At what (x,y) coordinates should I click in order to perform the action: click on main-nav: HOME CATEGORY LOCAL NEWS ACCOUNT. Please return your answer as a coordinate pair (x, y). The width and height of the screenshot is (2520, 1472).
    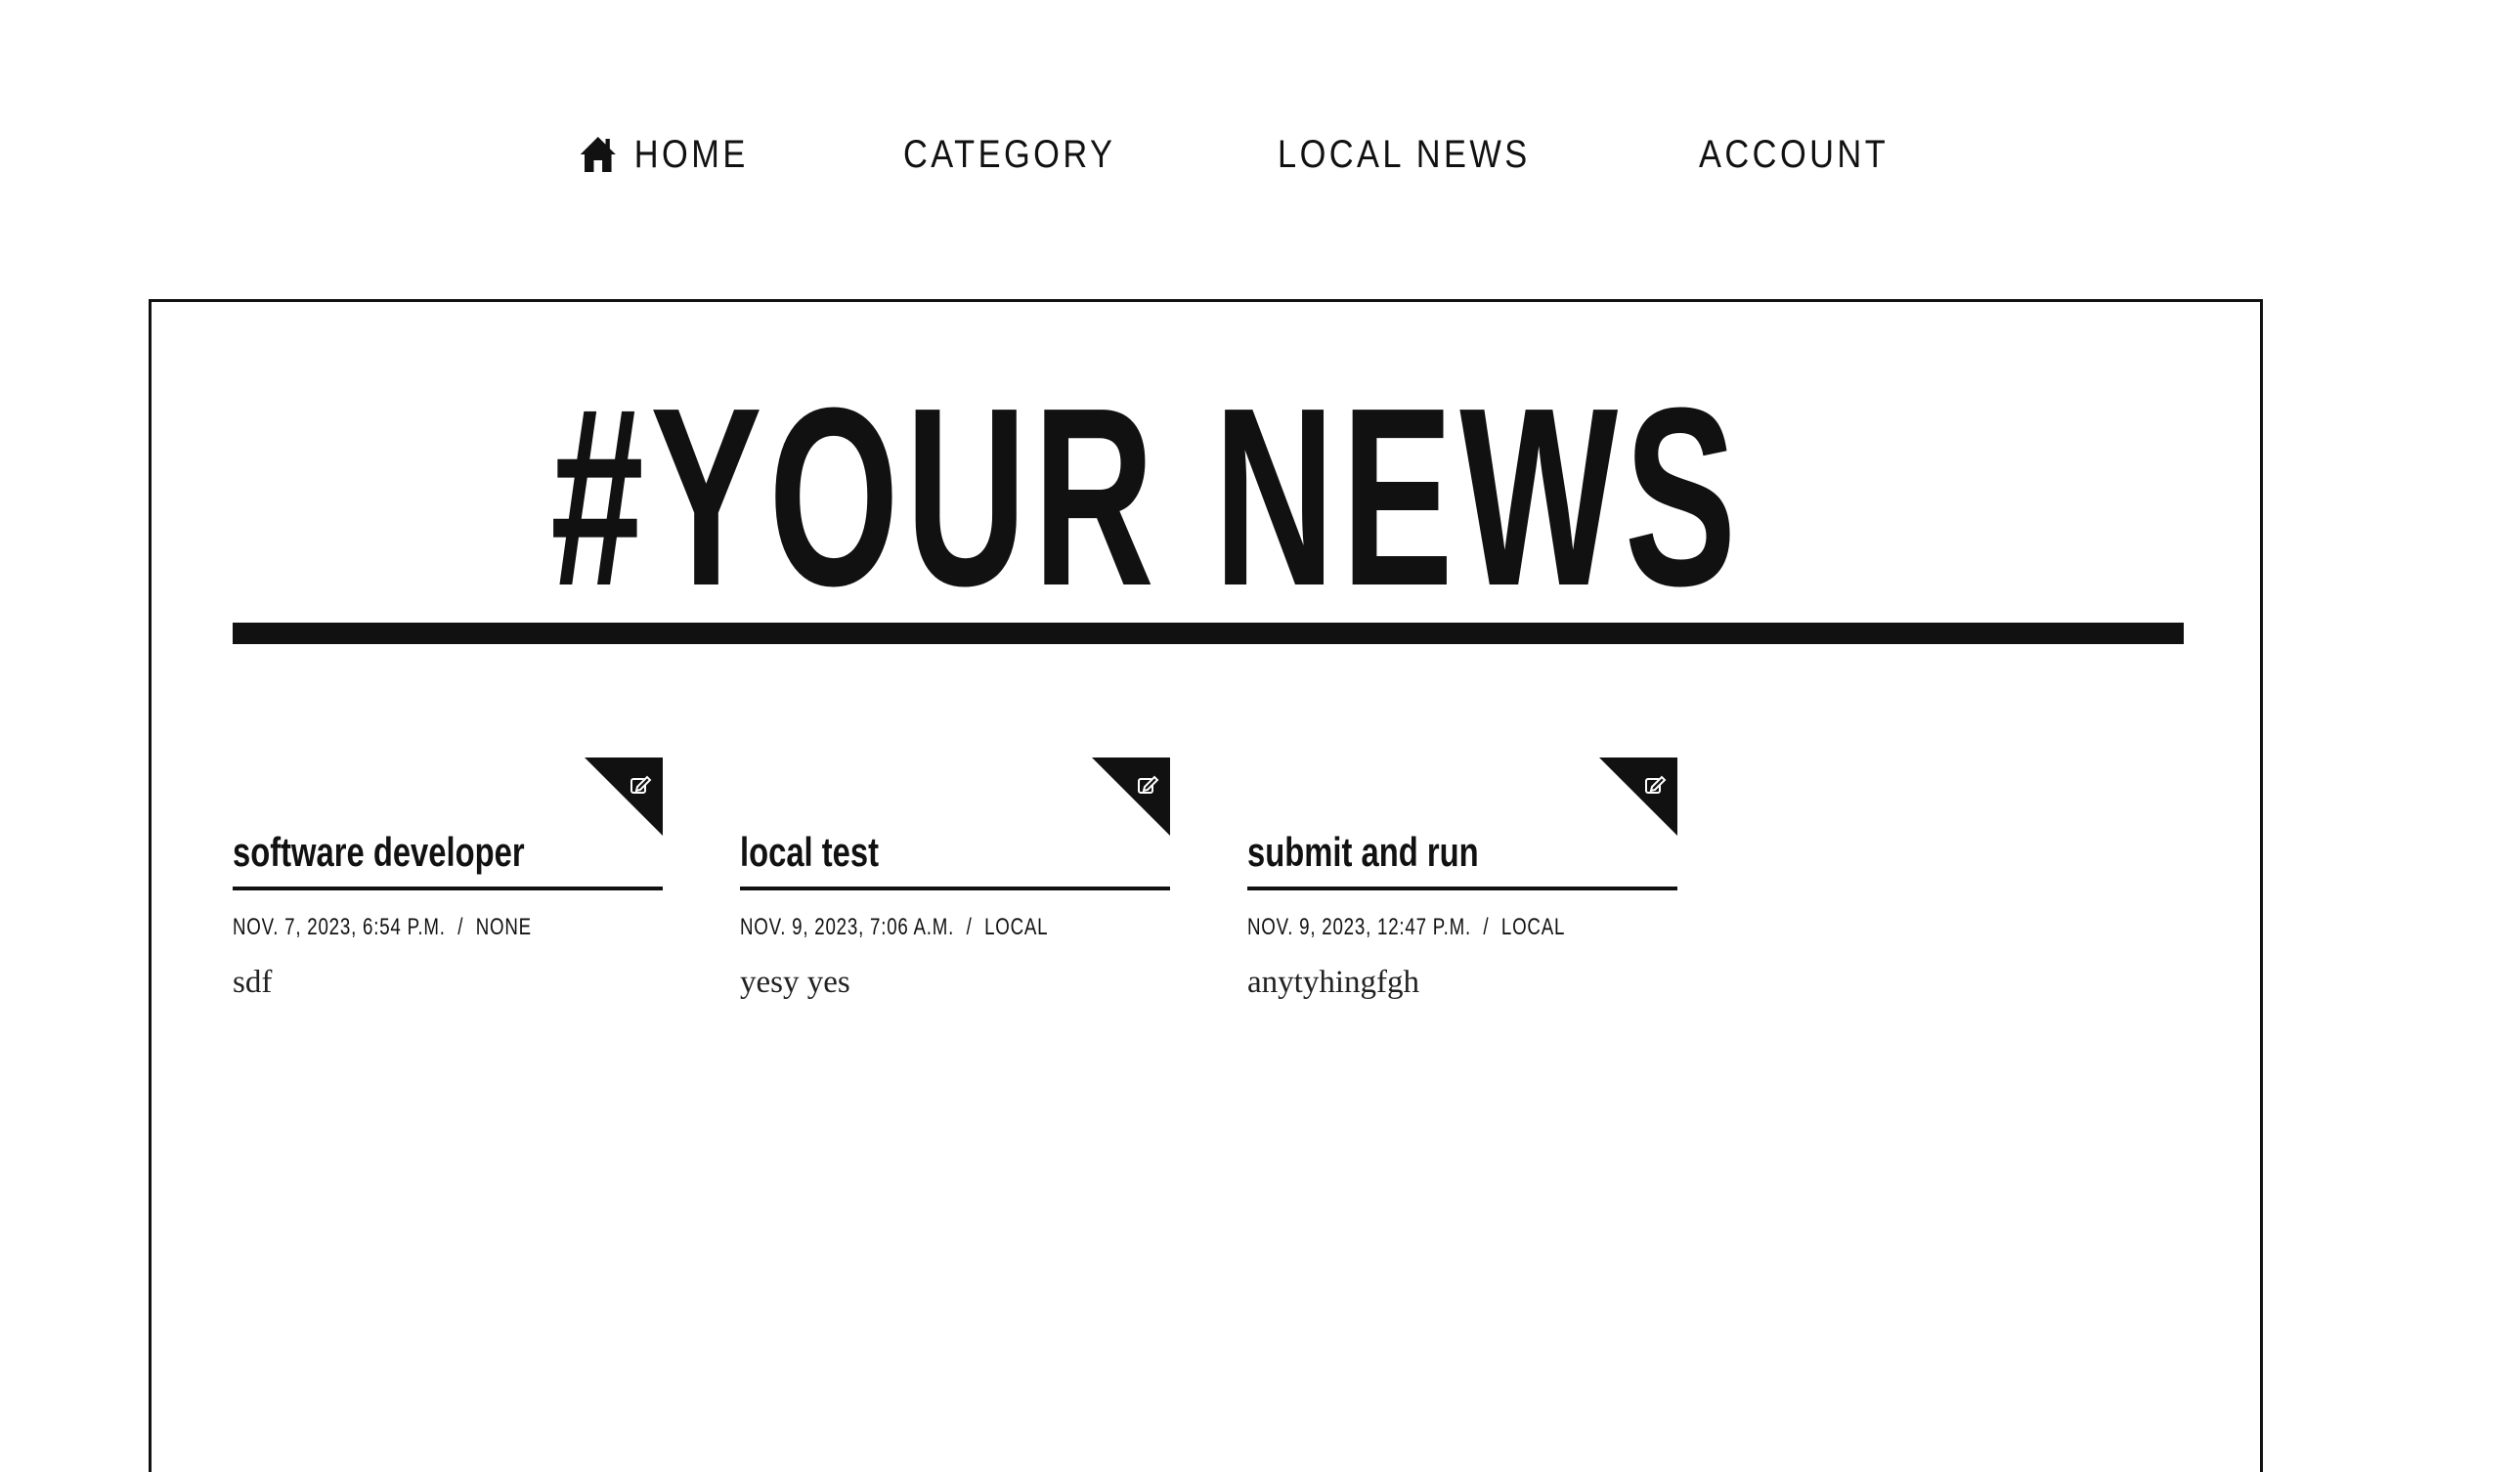
    Looking at the image, I should click on (1312, 154).